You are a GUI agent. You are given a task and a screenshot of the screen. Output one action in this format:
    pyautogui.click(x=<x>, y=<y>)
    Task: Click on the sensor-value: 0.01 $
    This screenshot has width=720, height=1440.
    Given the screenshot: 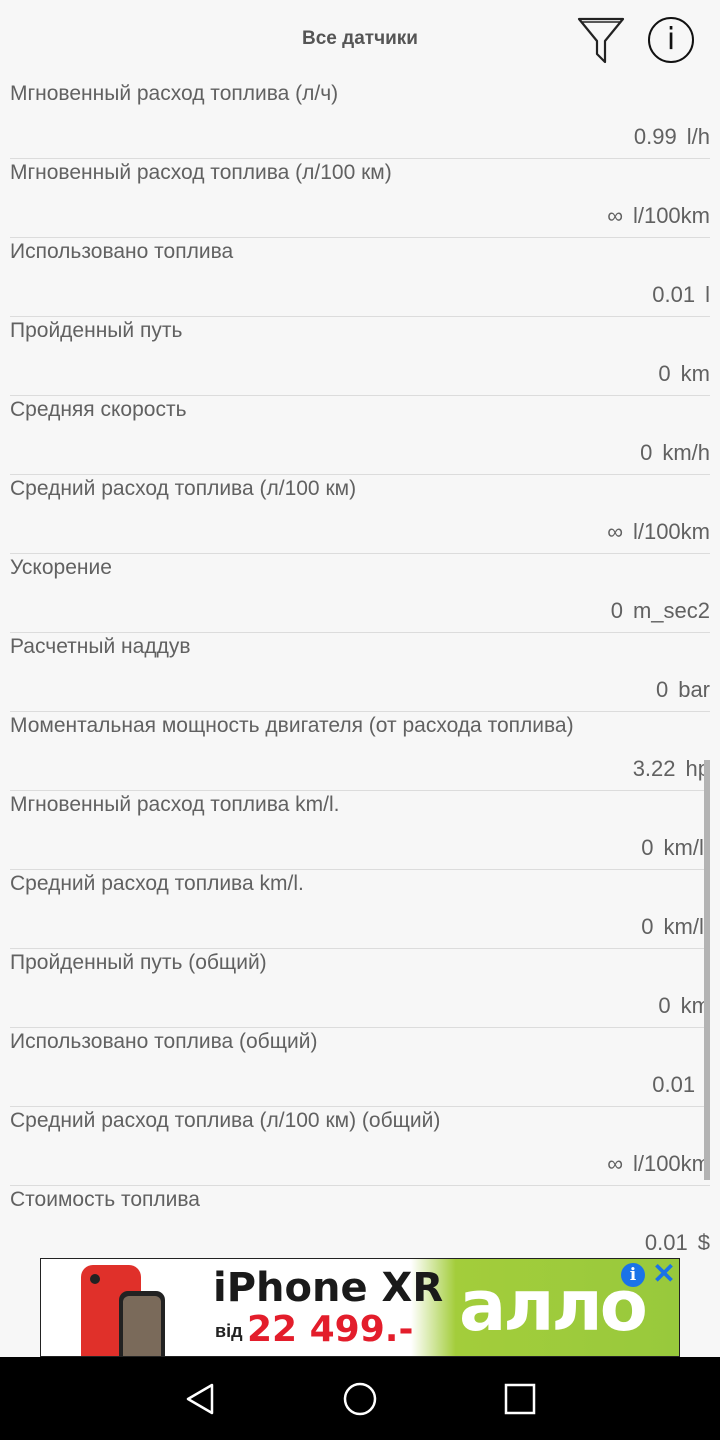 What is the action you would take?
    pyautogui.click(x=677, y=1240)
    